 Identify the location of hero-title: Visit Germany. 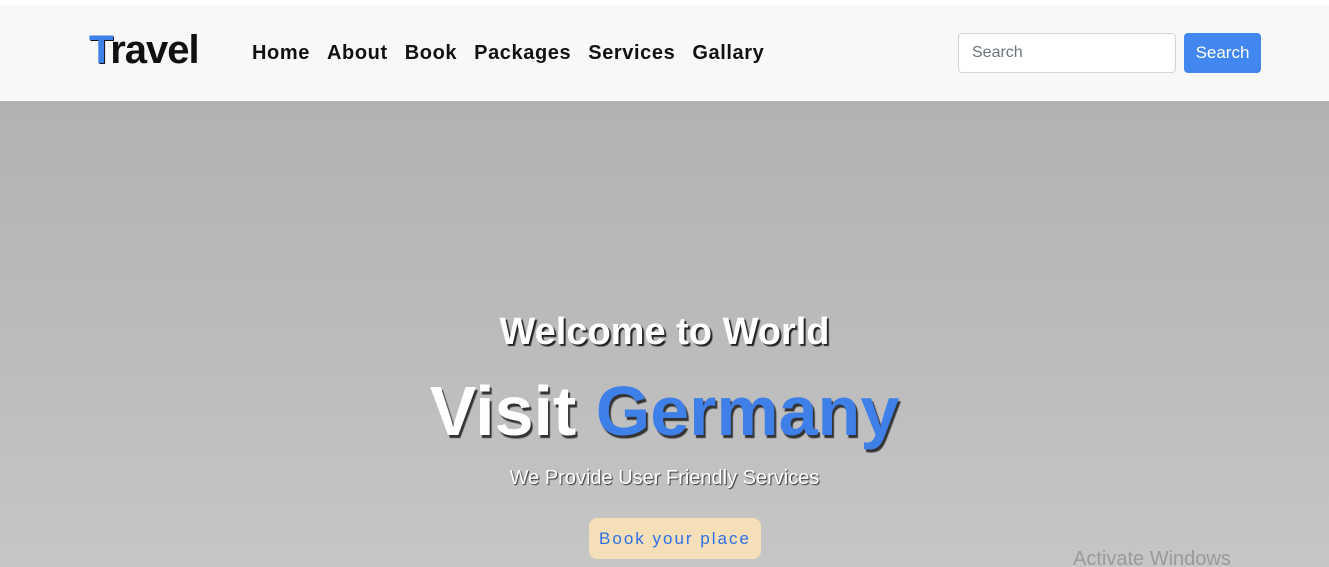
(664, 411).